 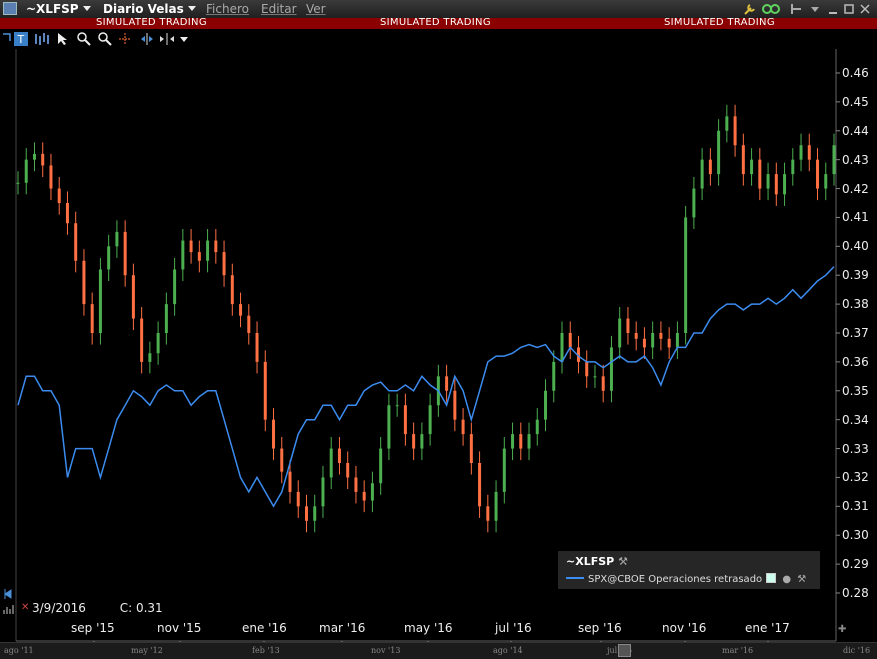 What do you see at coordinates (59, 608) in the screenshot?
I see `status-date: 3/9/2016` at bounding box center [59, 608].